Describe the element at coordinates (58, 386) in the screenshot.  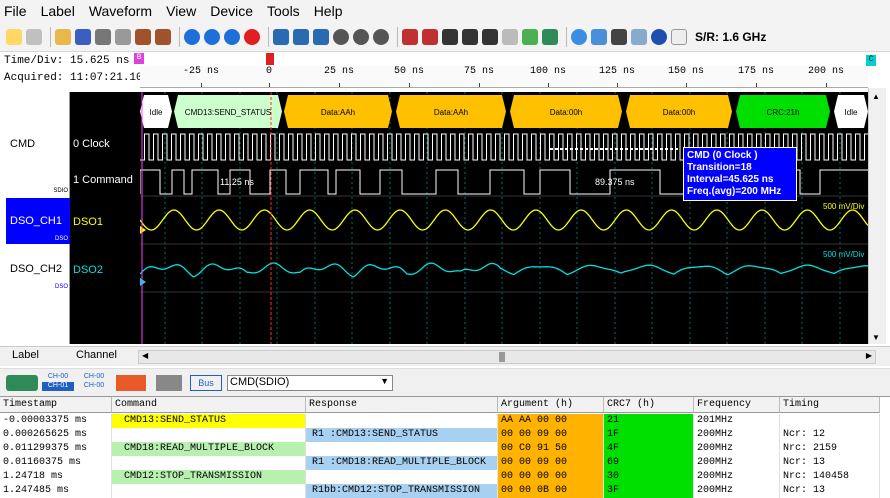
I see `channel-badge-2: CH-01` at that location.